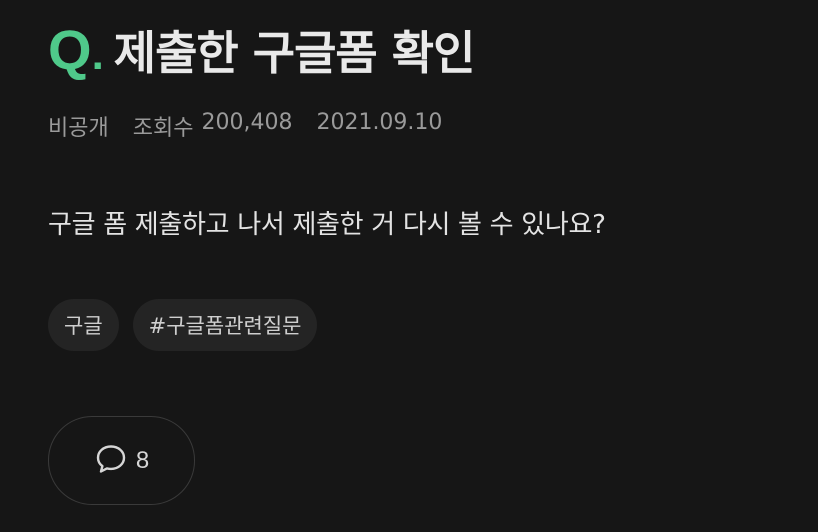 The width and height of the screenshot is (818, 532). What do you see at coordinates (83, 325) in the screenshot?
I see `tag-google: 구글` at bounding box center [83, 325].